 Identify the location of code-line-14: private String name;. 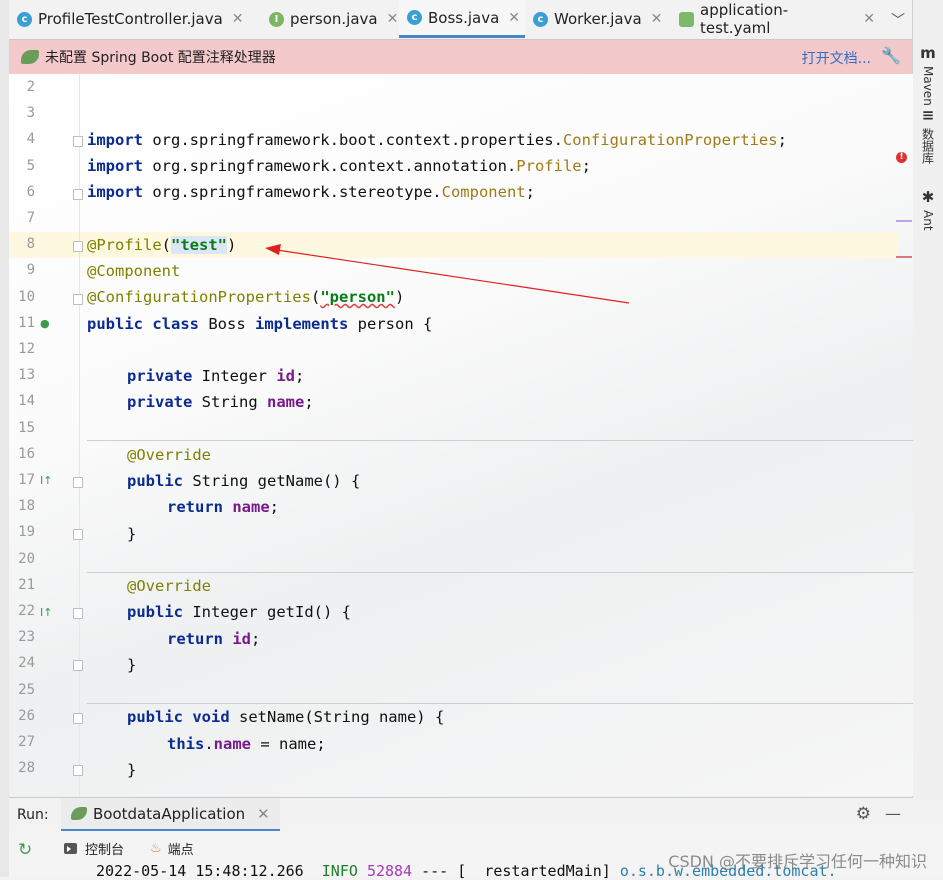
(220, 402).